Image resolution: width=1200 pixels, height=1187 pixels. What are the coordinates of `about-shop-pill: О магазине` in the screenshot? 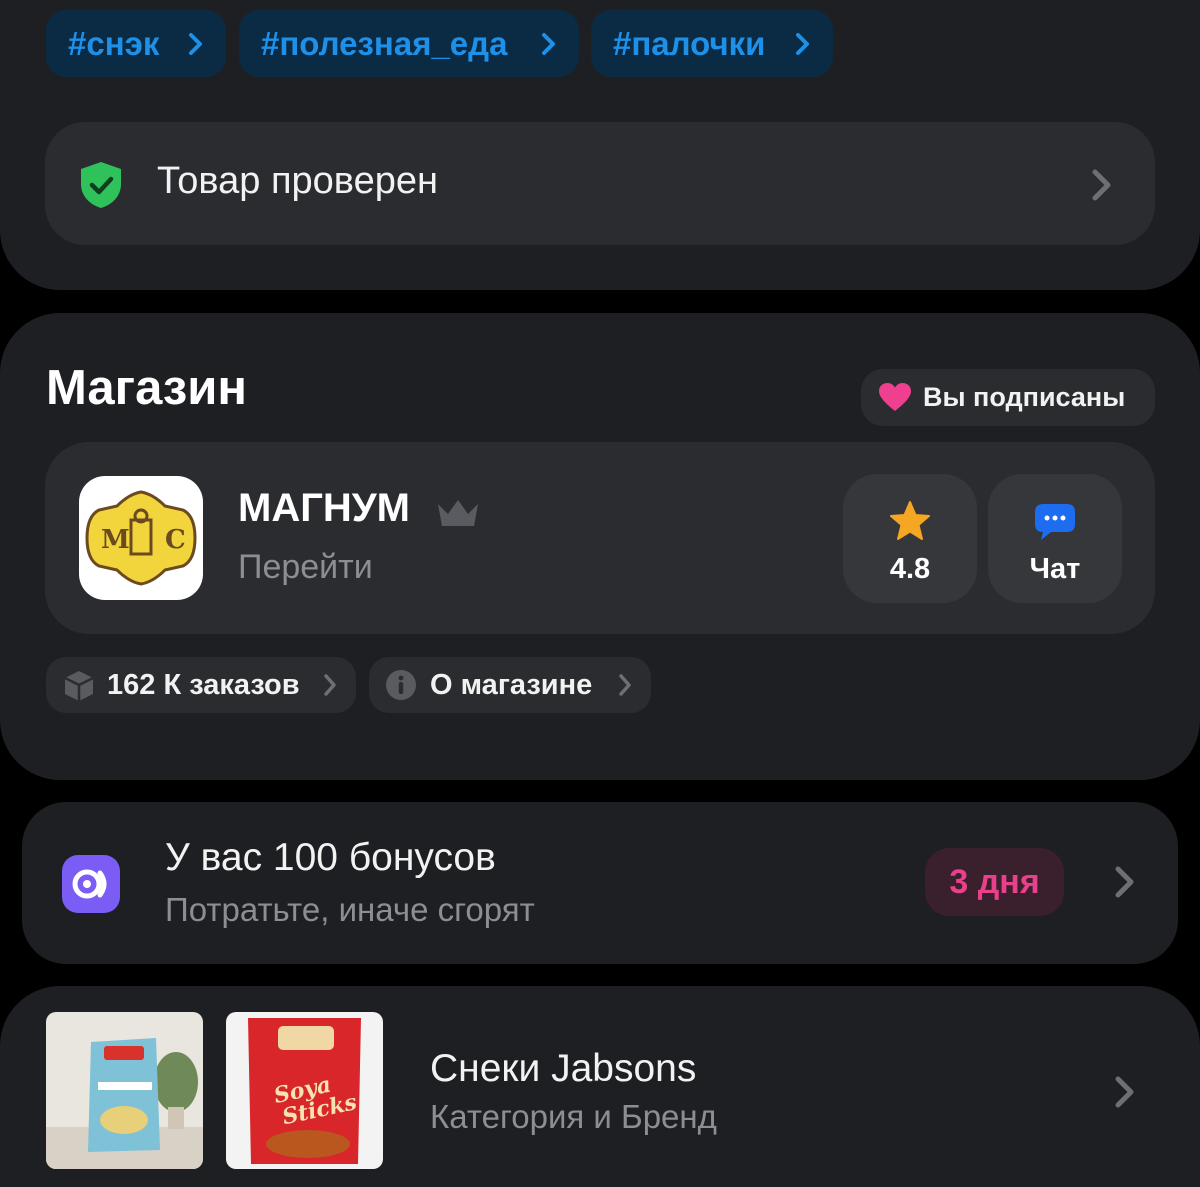 It's located at (510, 685).